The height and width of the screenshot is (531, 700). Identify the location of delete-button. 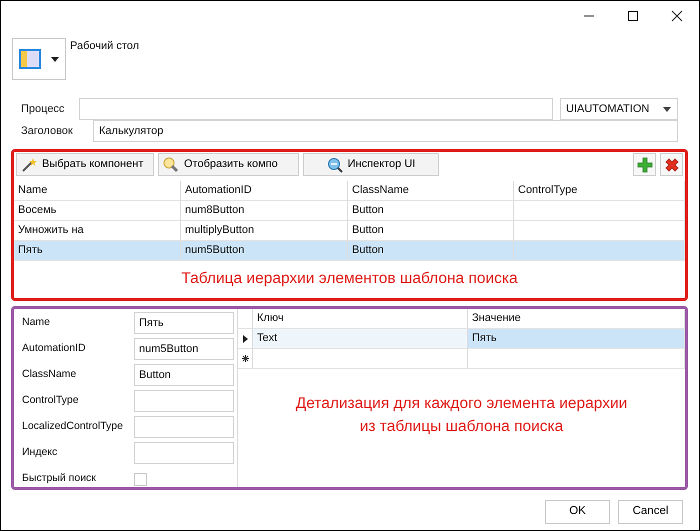
(671, 164).